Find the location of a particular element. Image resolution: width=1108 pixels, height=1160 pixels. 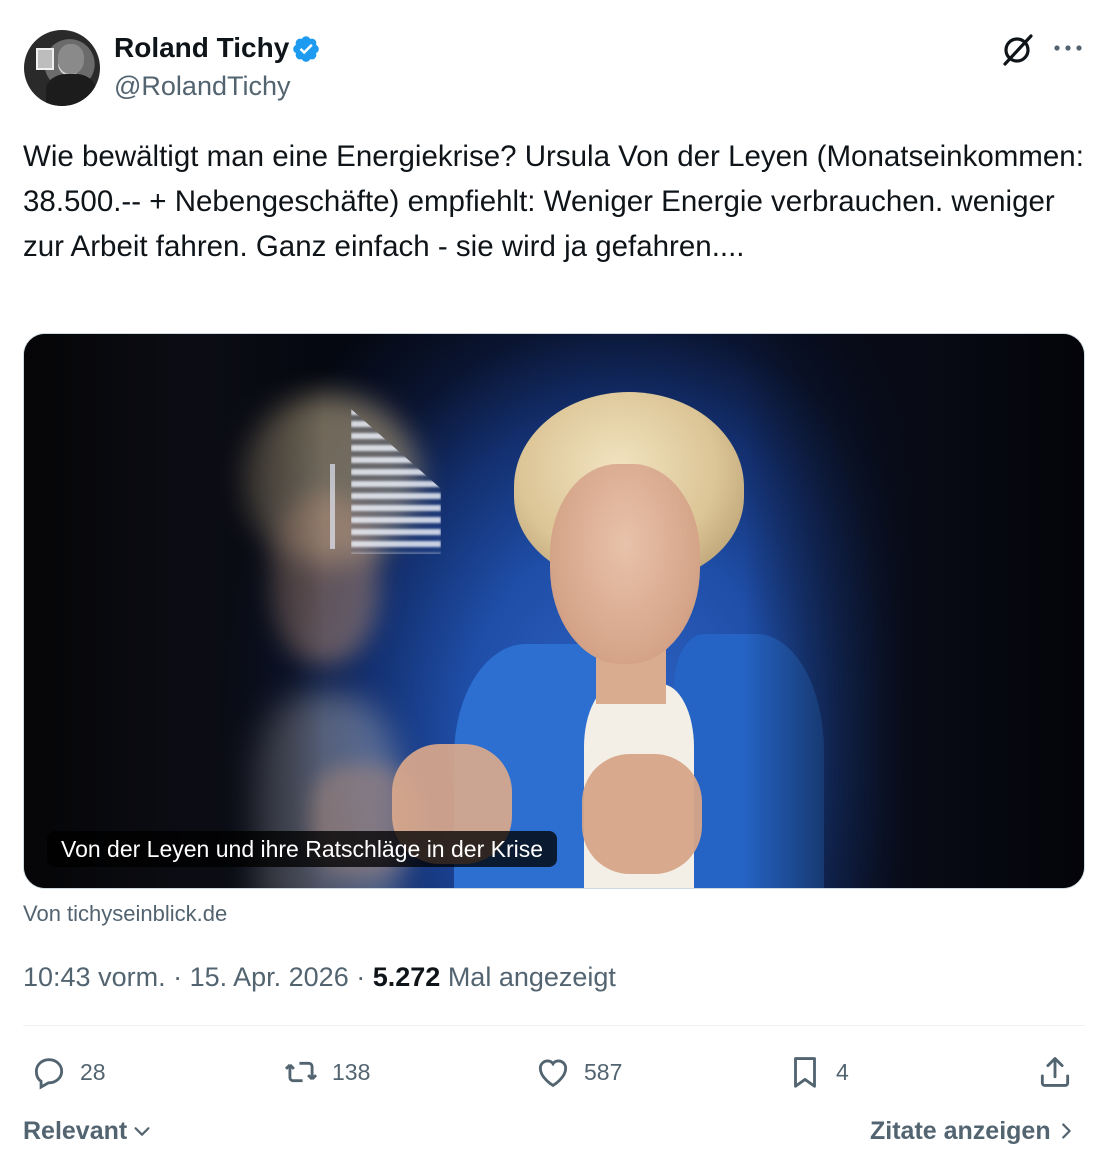

heart-icon is located at coordinates (553, 1073).